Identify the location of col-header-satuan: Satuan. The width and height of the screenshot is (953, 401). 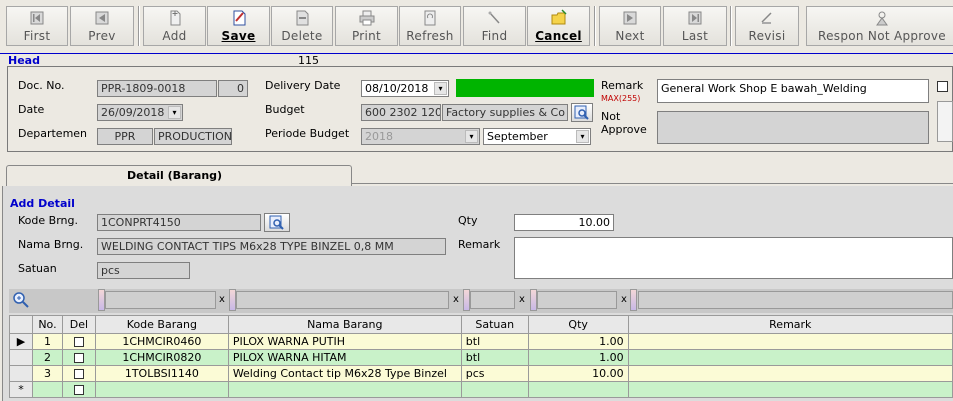
(494, 324).